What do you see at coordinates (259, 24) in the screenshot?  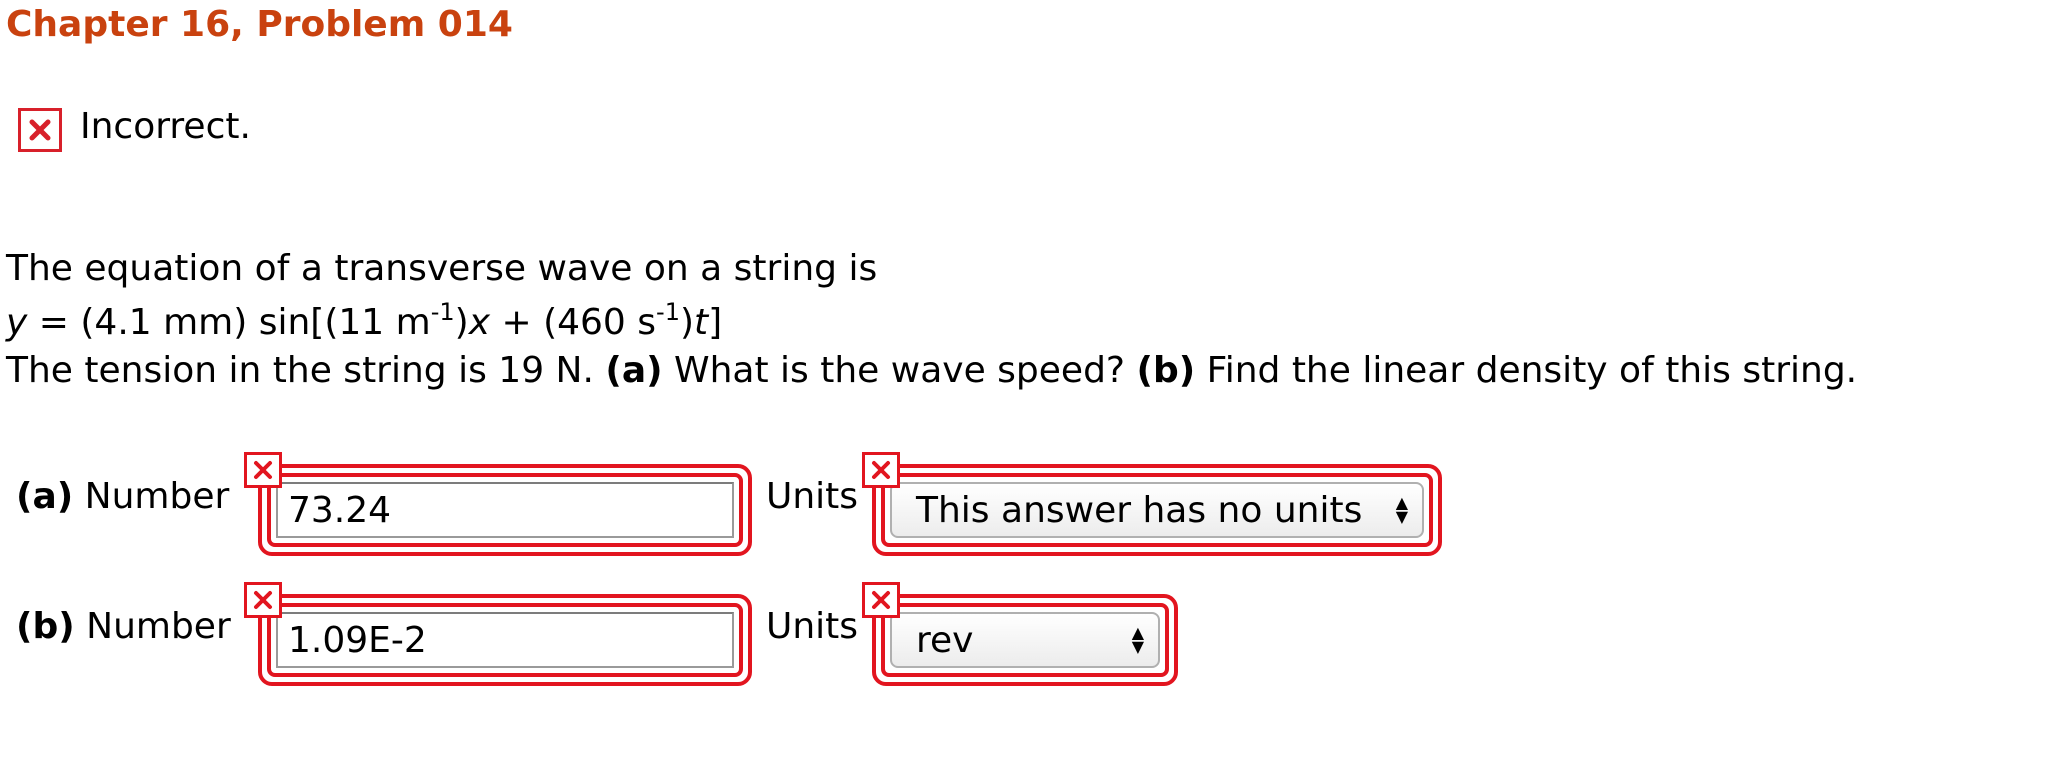 I see `page-title: Chapter 16, Problem 014` at bounding box center [259, 24].